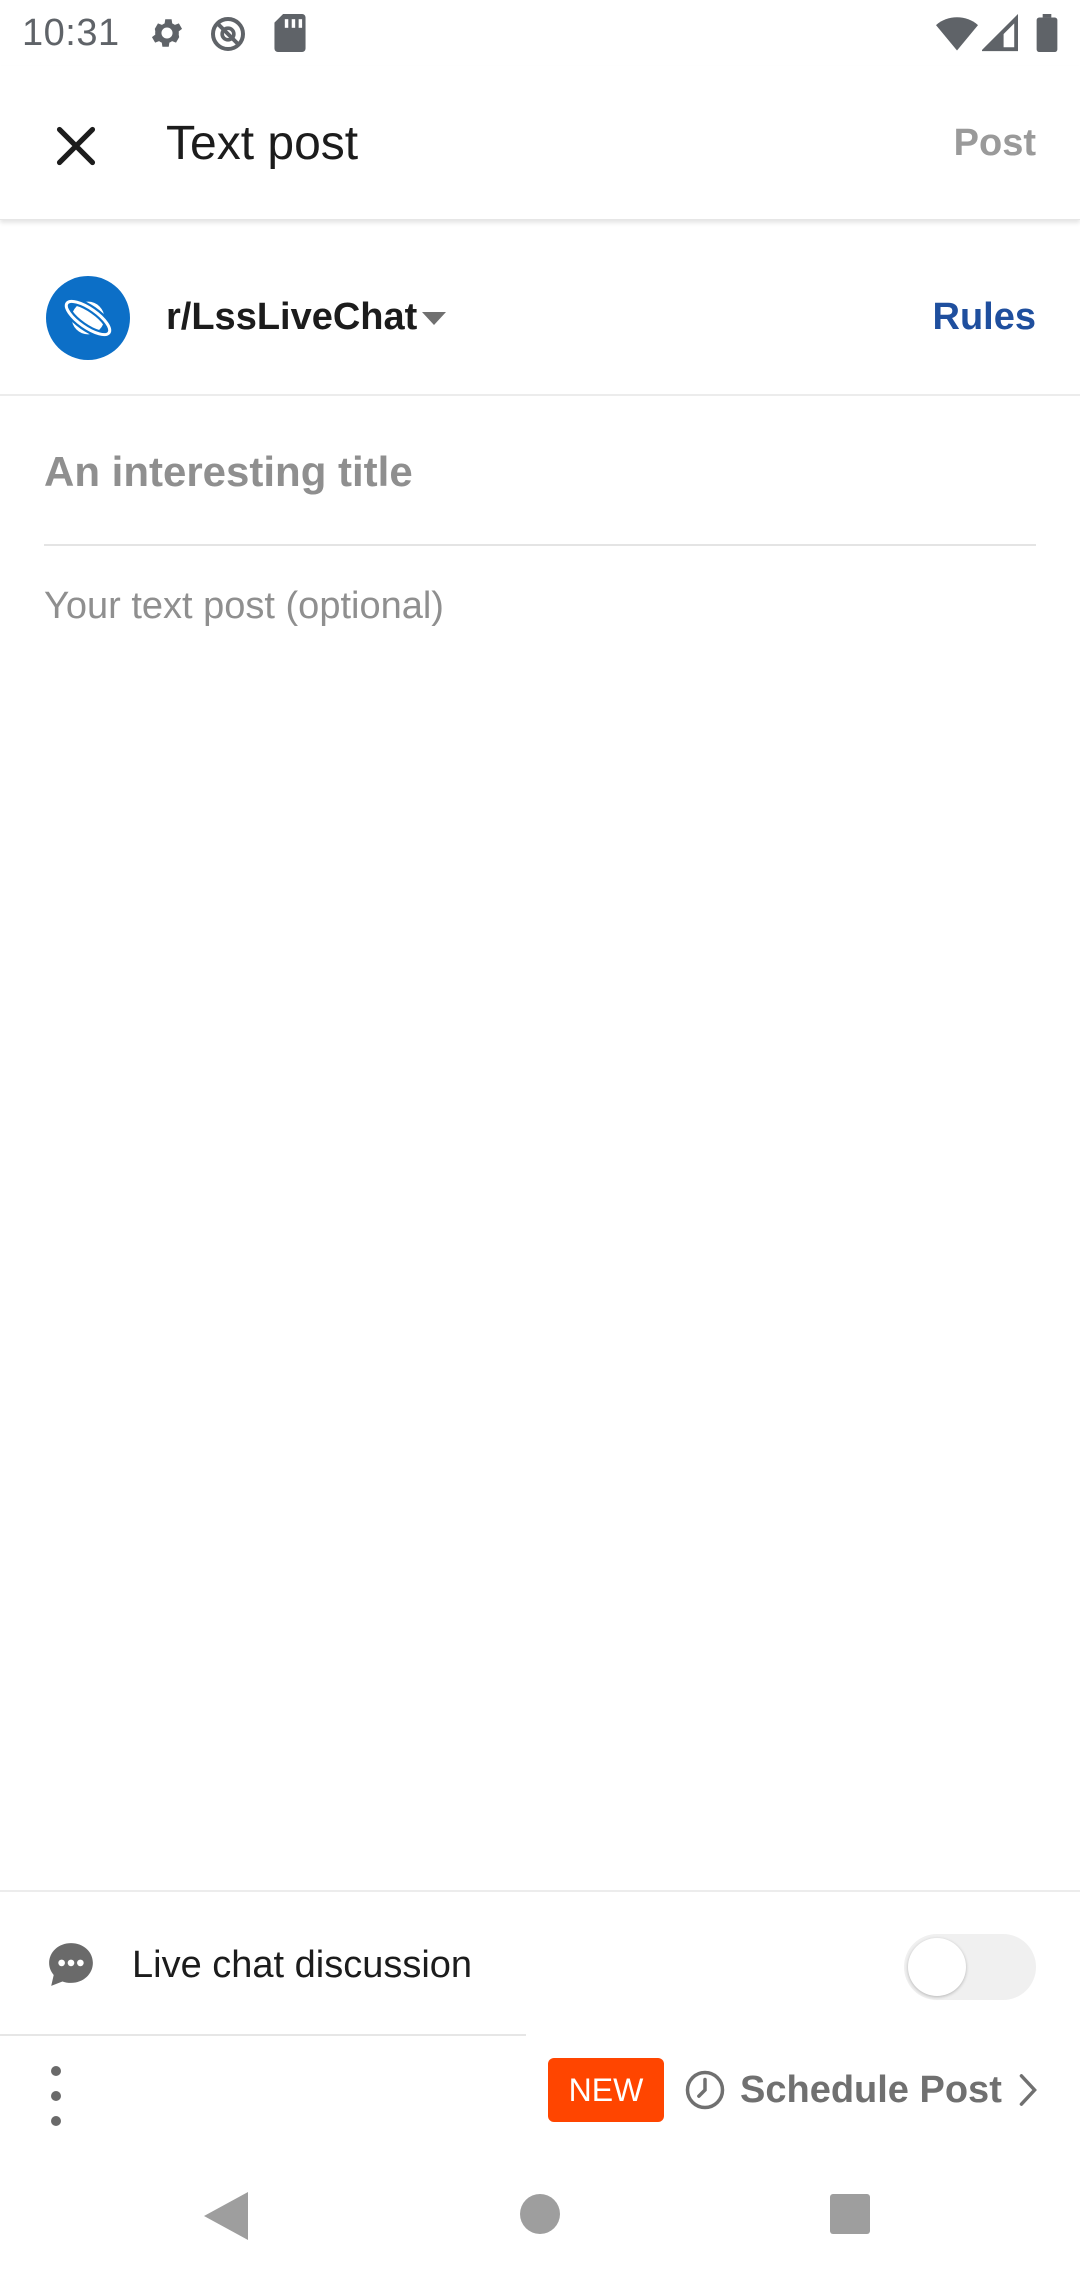 The width and height of the screenshot is (1080, 2280). Describe the element at coordinates (540, 143) in the screenshot. I see `toolbar: Text post Post` at that location.